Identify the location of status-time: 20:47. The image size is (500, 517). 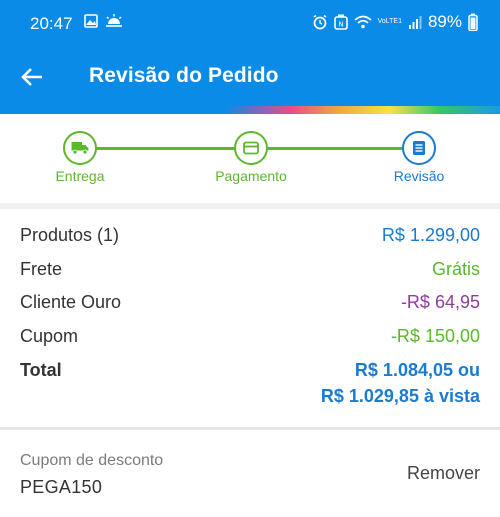
(51, 23).